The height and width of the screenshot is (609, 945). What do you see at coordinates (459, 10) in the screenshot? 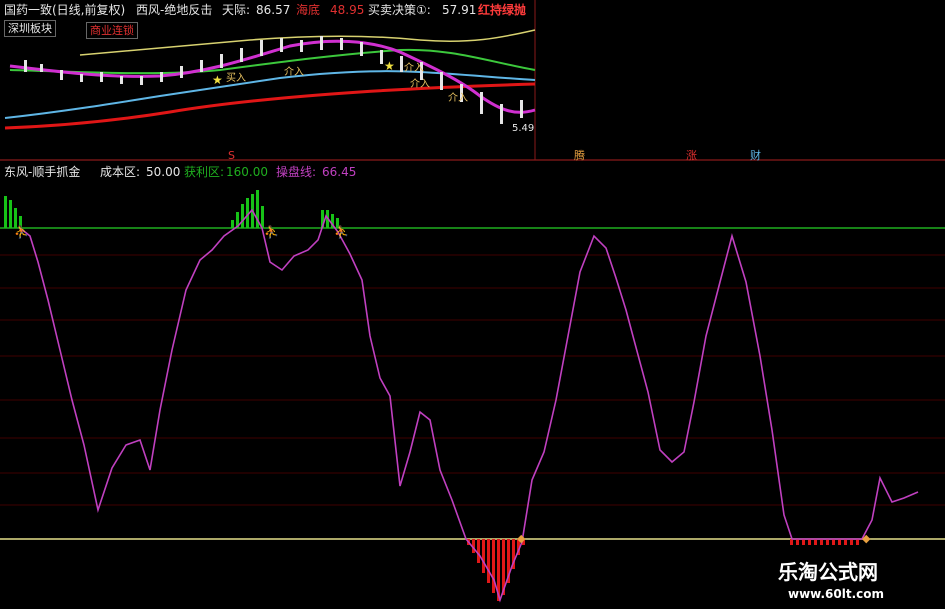
I see `maimai-value: 57.91` at bounding box center [459, 10].